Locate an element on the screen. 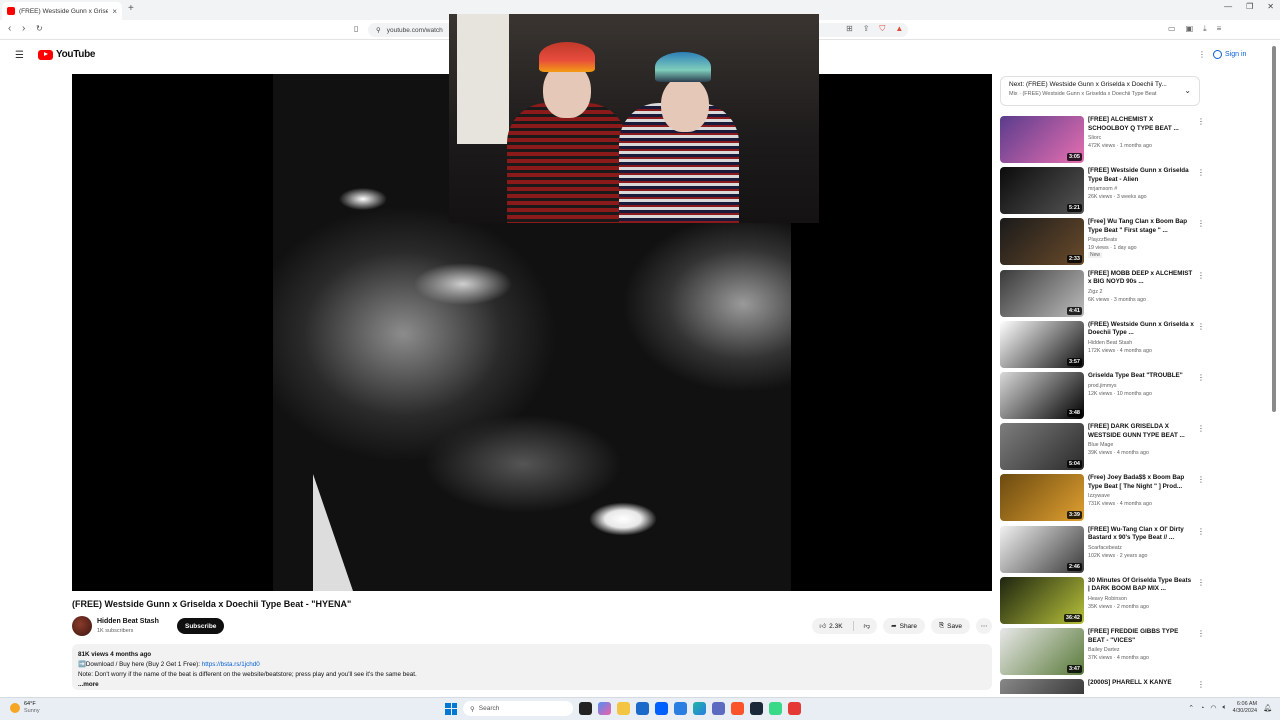 The image size is (1280, 720). volume-icon: 🔈︎ is located at coordinates (1224, 708).